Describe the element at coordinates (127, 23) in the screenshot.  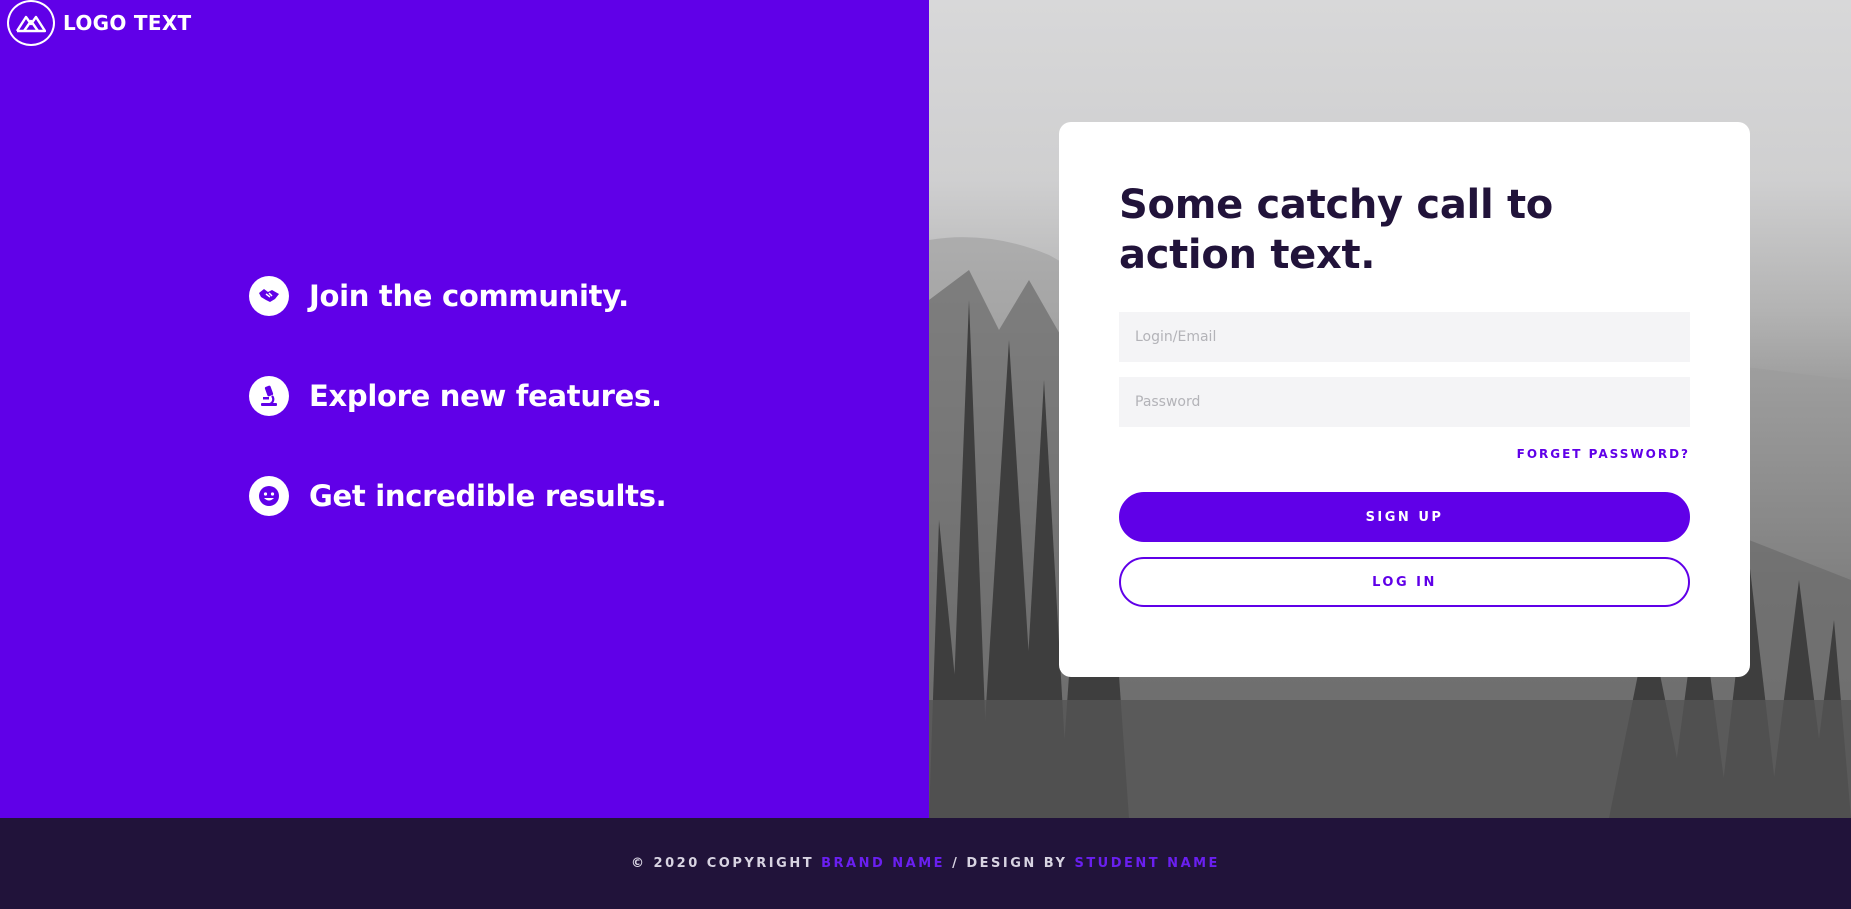
I see `logo-text: LOGO TEXT` at that location.